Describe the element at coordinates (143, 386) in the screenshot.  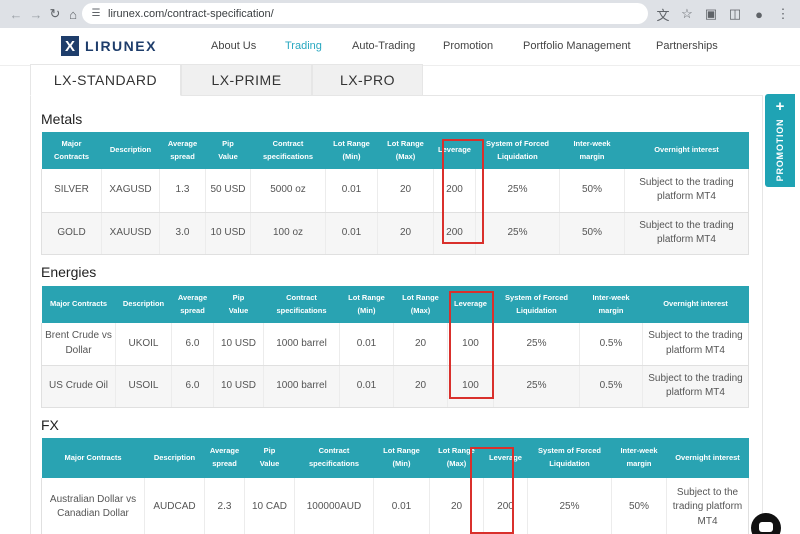
I see `cell-description: USOIL` at that location.